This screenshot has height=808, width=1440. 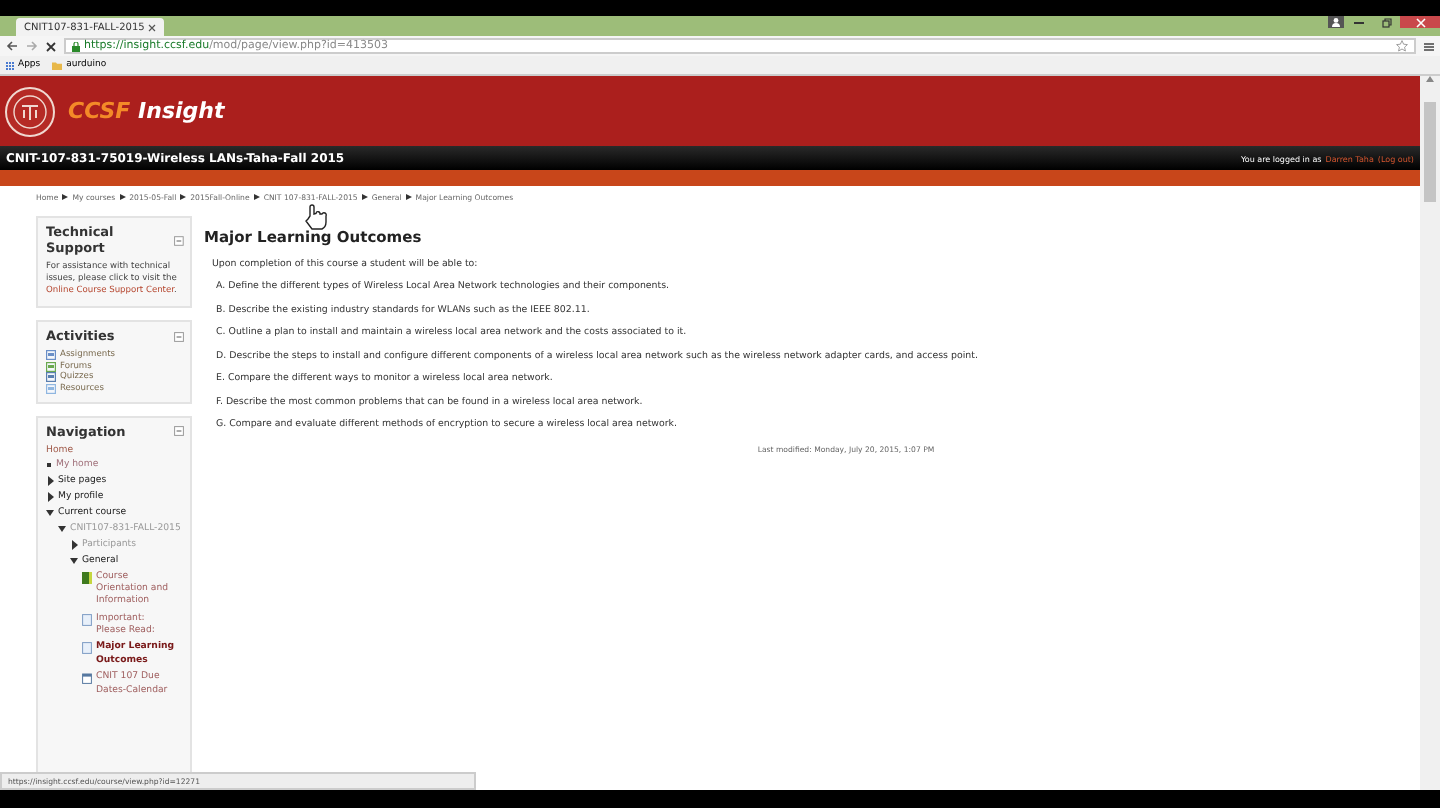 What do you see at coordinates (12, 46) in the screenshot?
I see `back-arrow-icon` at bounding box center [12, 46].